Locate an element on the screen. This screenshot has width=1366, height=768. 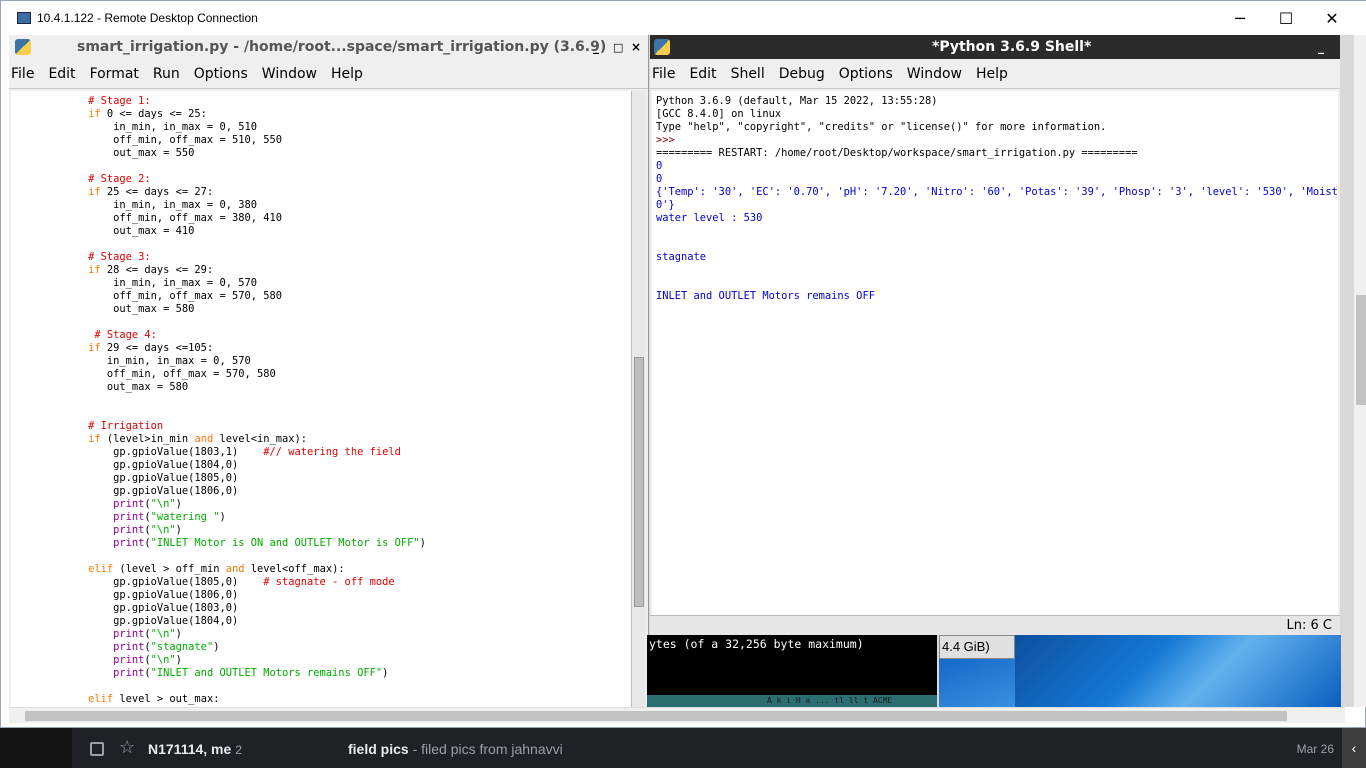
code-token: 28 <= days <= 29: is located at coordinates (157, 270).